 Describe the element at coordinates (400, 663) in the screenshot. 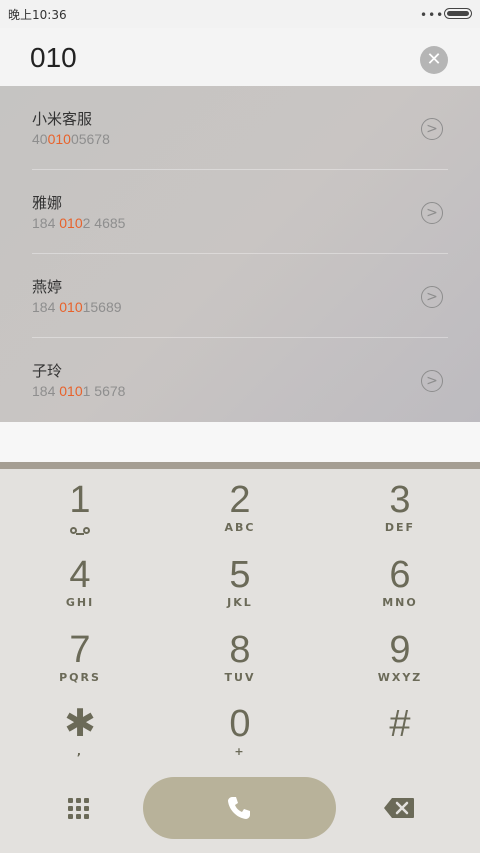

I see `key-9: 9 WXYZ` at that location.